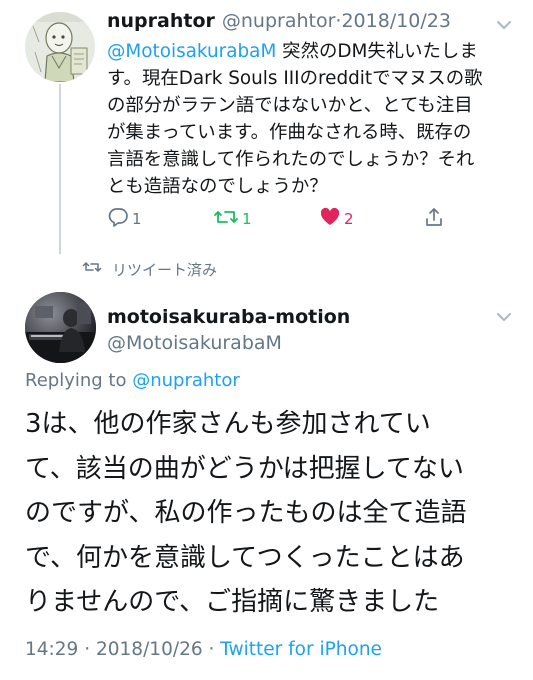  I want to click on share-button, so click(434, 219).